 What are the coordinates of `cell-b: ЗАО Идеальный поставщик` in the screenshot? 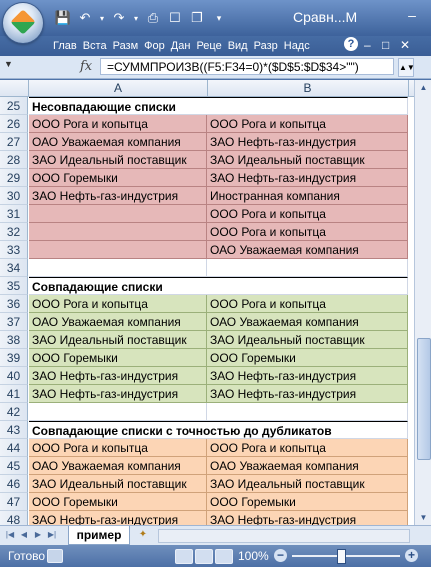 It's located at (307, 340).